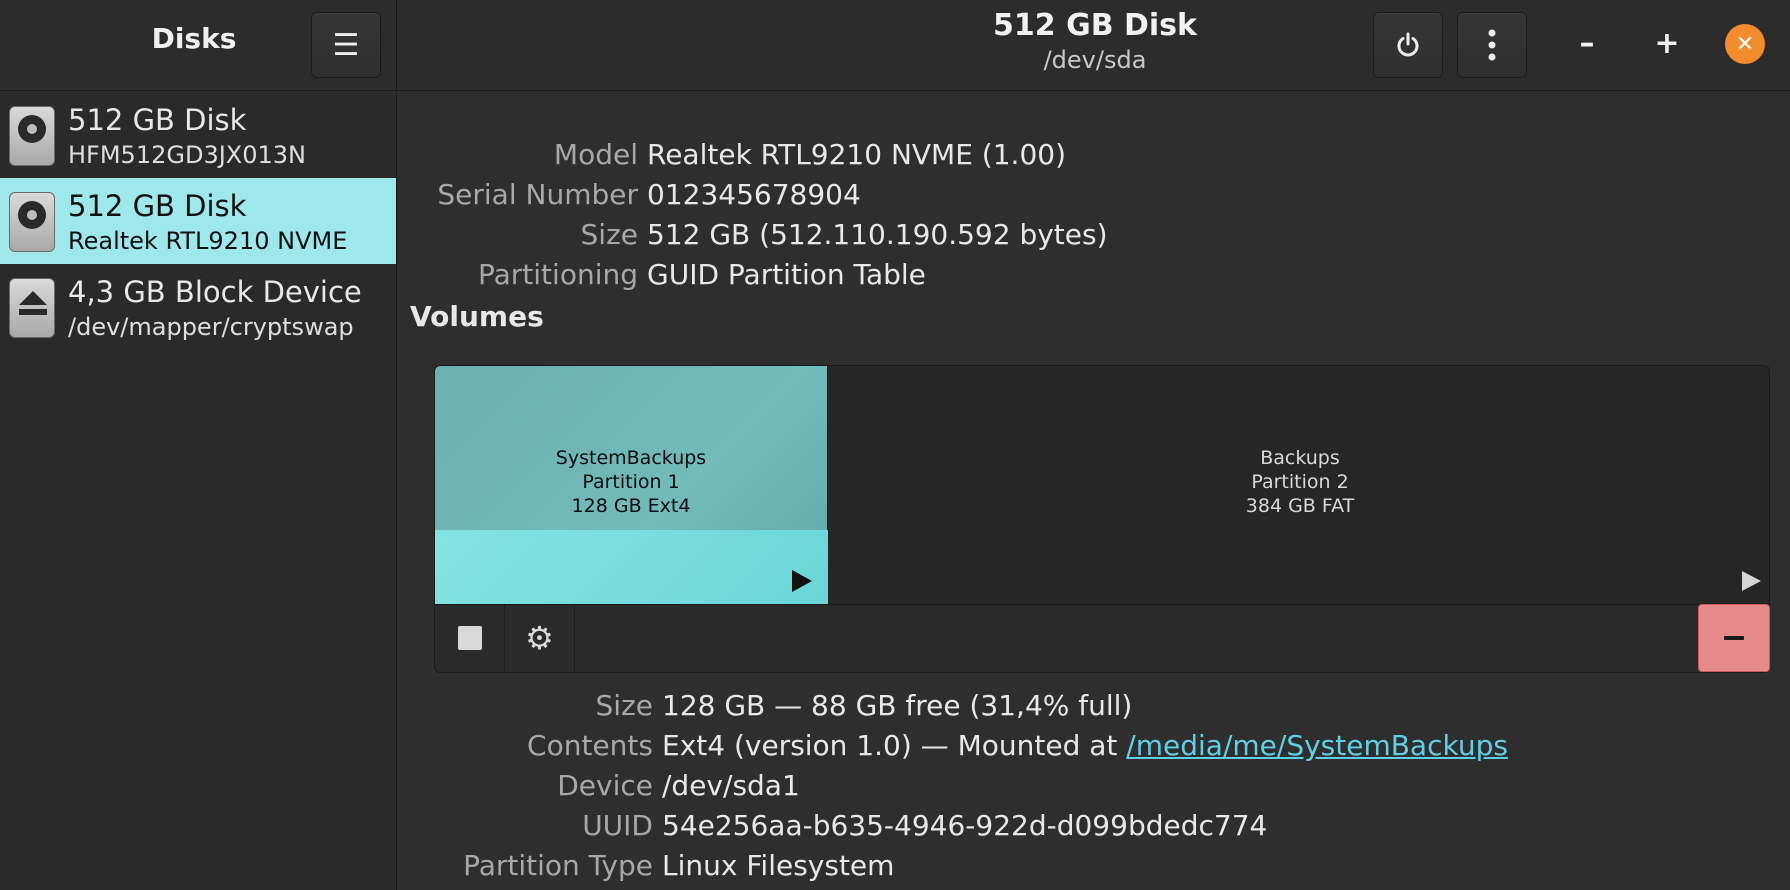 This screenshot has width=1790, height=890. I want to click on delete-partition-button, so click(1734, 638).